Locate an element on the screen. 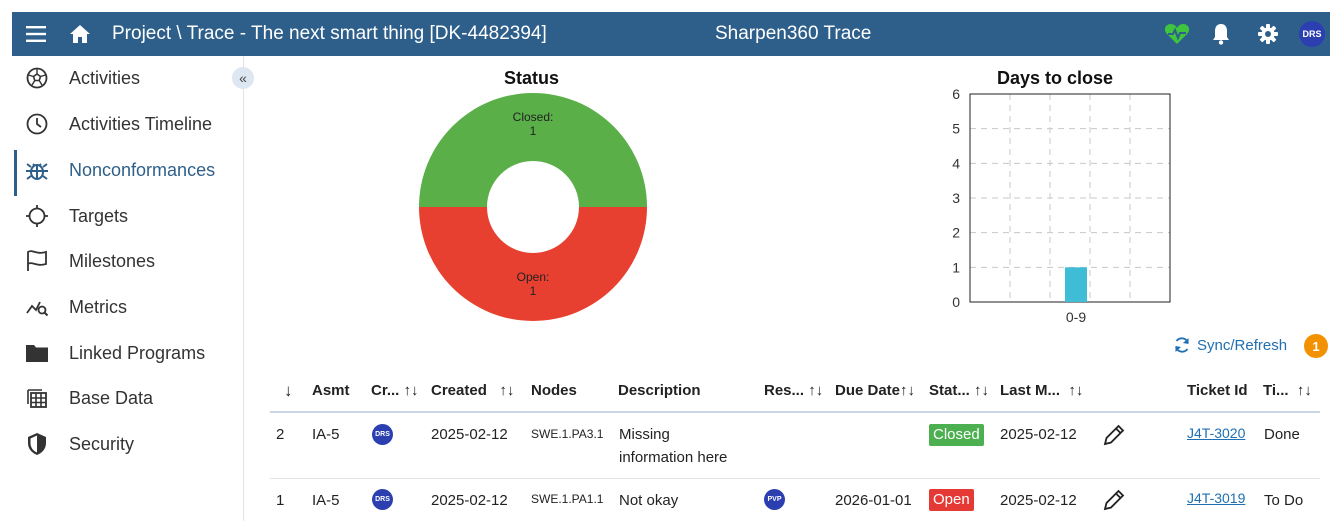 The height and width of the screenshot is (521, 1330). sidebar-item-nonconformances: Nonconformances is located at coordinates (127, 173).